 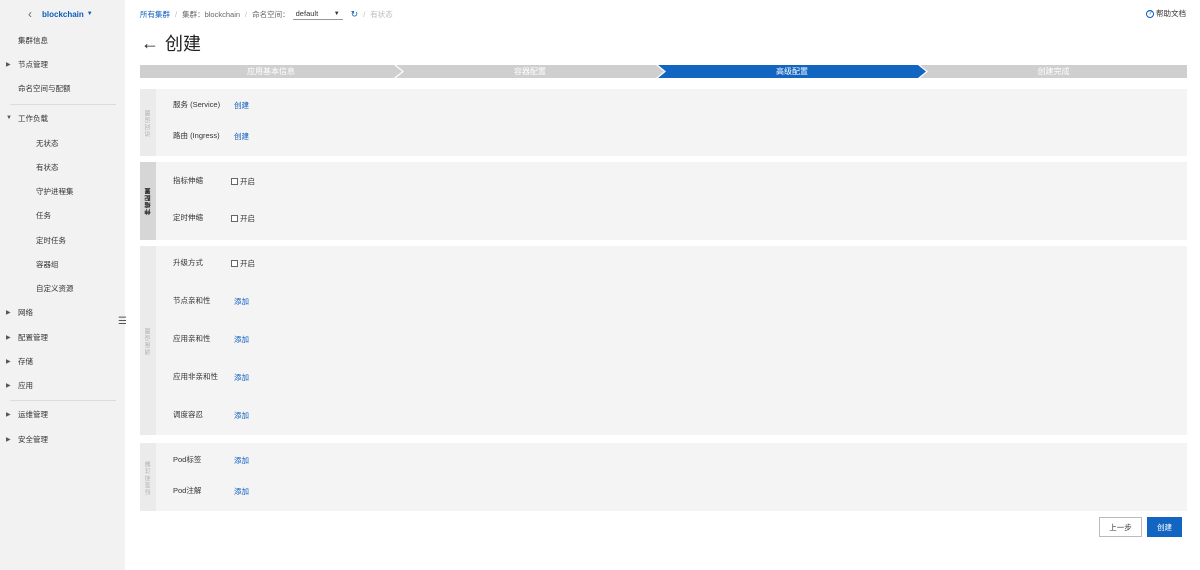 I want to click on upgrade-strategy-check-label: 开启, so click(x=247, y=263).